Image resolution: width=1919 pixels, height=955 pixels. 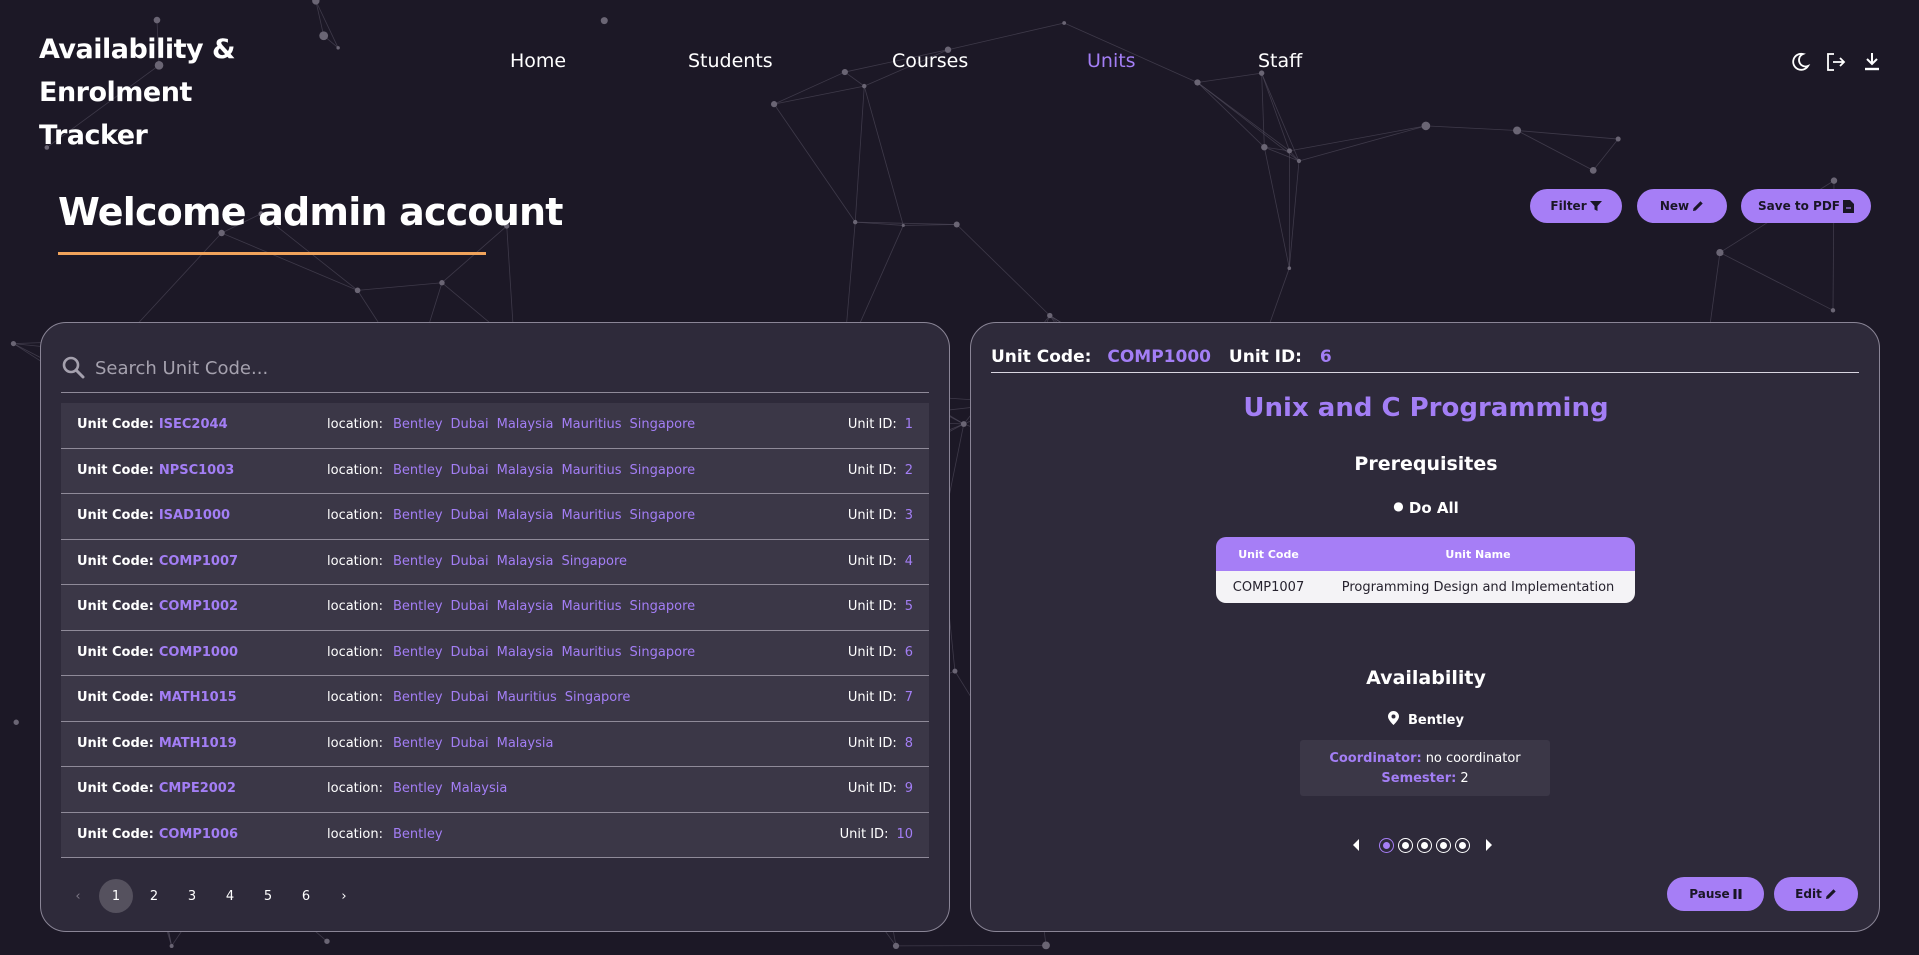 I want to click on unit-id-value: 1, so click(x=908, y=424).